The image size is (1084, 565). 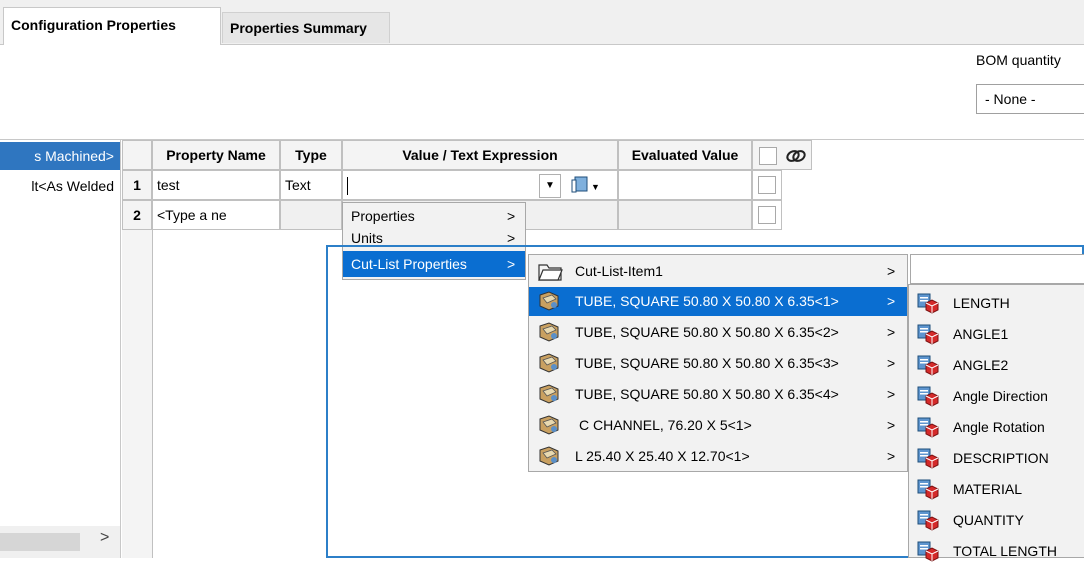 I want to click on property-label: Angle Rotation, so click(x=999, y=427).